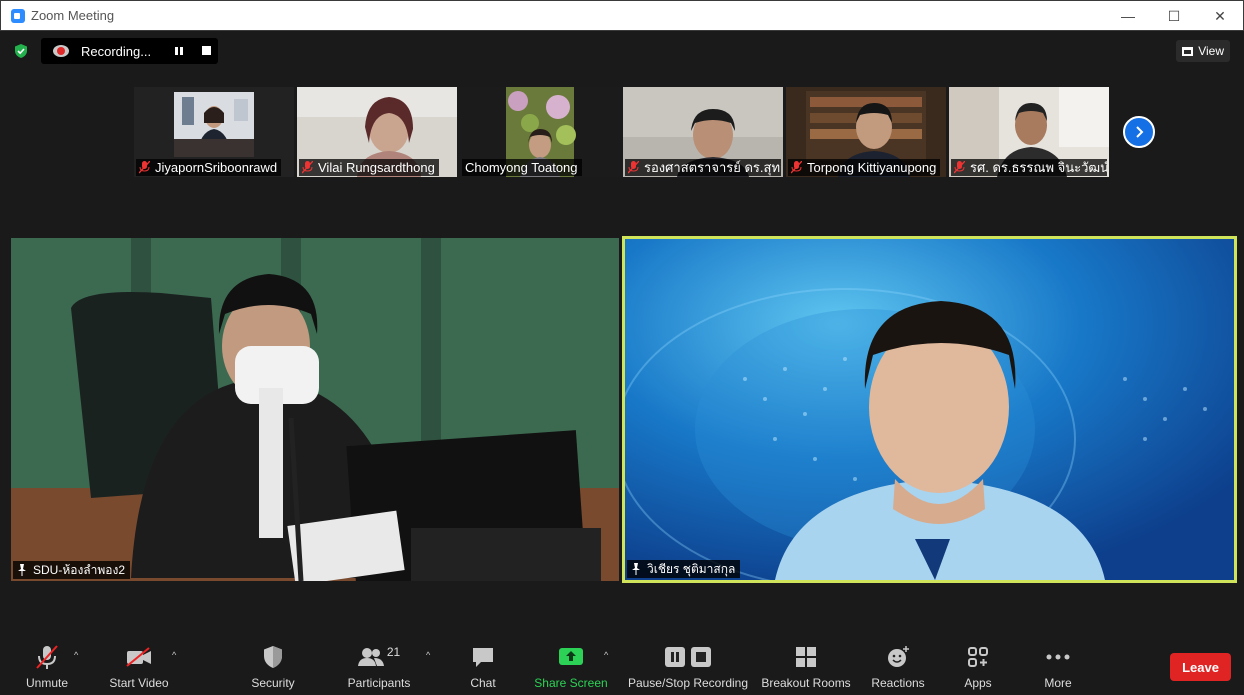 The height and width of the screenshot is (695, 1244). Describe the element at coordinates (61, 51) in the screenshot. I see `recording-icon` at that location.